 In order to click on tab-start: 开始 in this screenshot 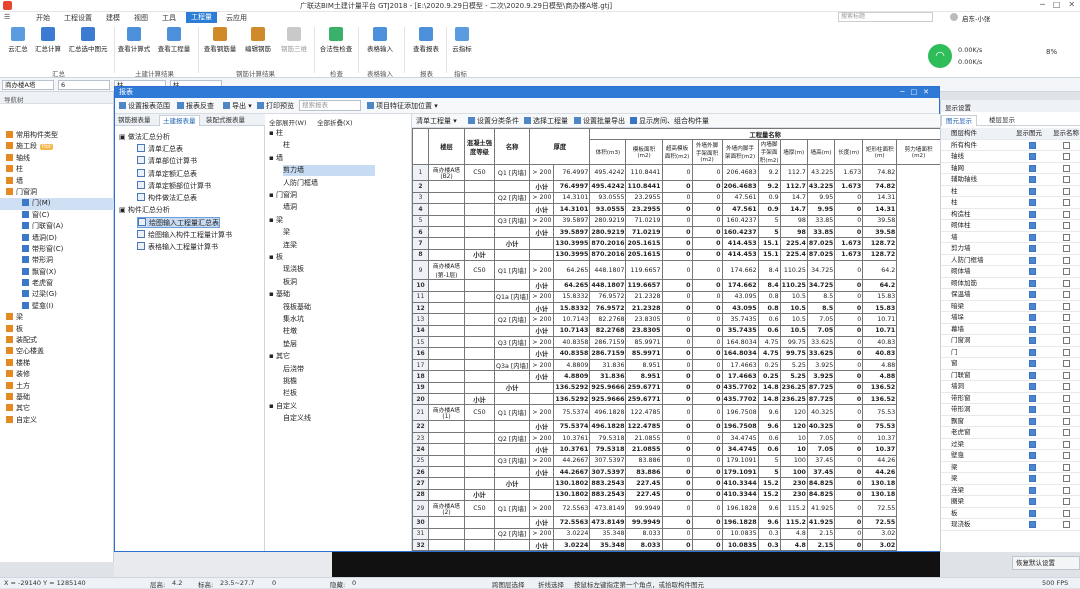, I will do `click(43, 18)`.